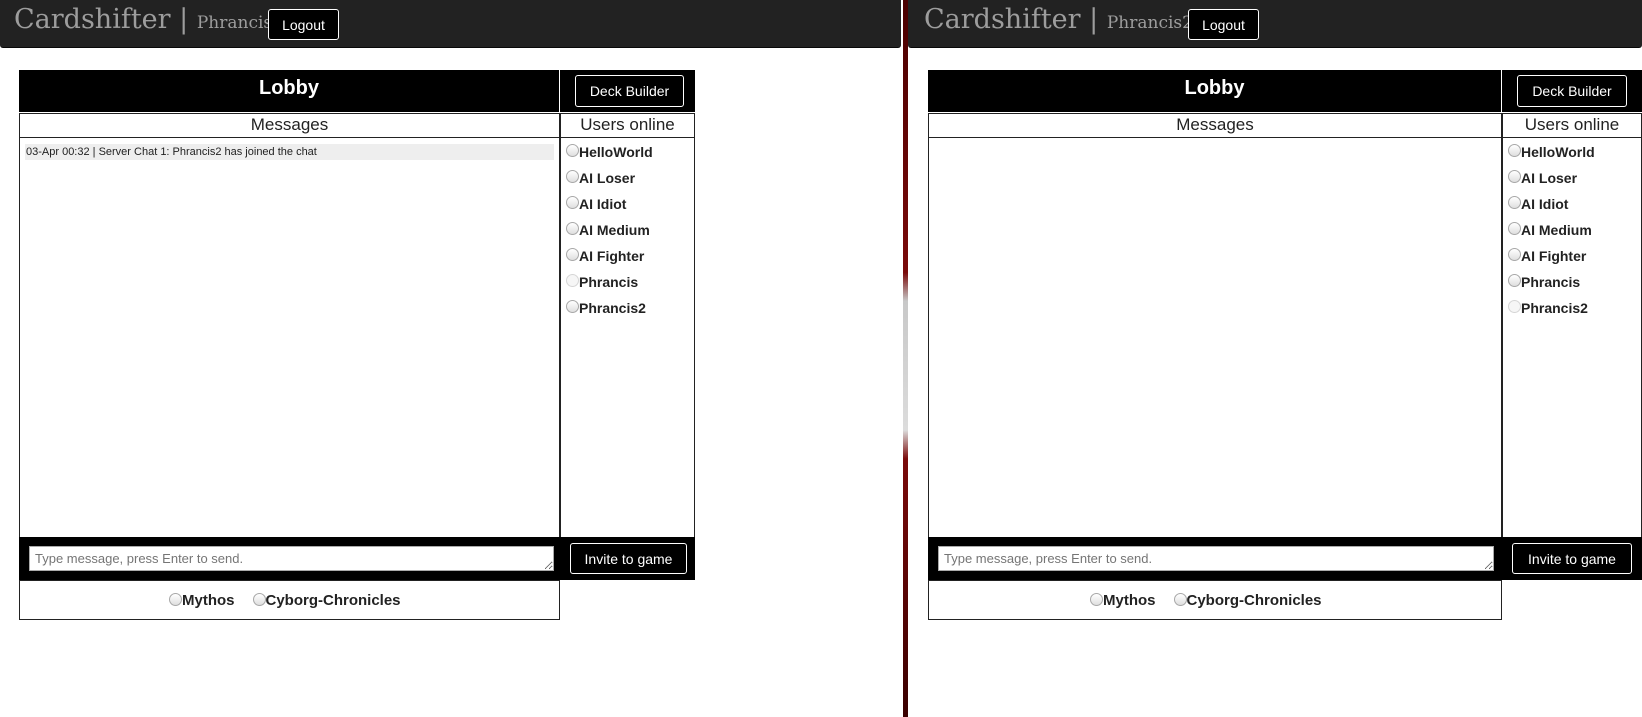  What do you see at coordinates (1275, 24) in the screenshot?
I see `navbar: Cardshifter | Phrancis2 Logout` at bounding box center [1275, 24].